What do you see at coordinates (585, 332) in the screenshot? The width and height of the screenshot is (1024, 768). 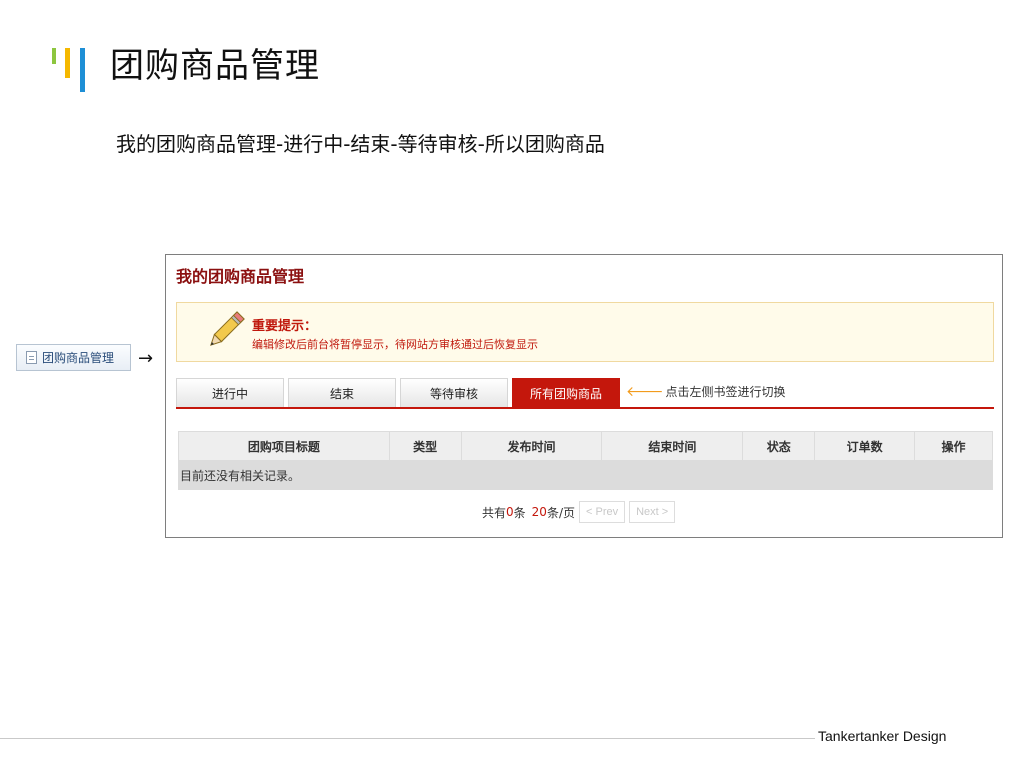 I see `notice-box: 重要提示： 编辑修改后前台将暂停显示，待网站方审核通过后恢复显示` at bounding box center [585, 332].